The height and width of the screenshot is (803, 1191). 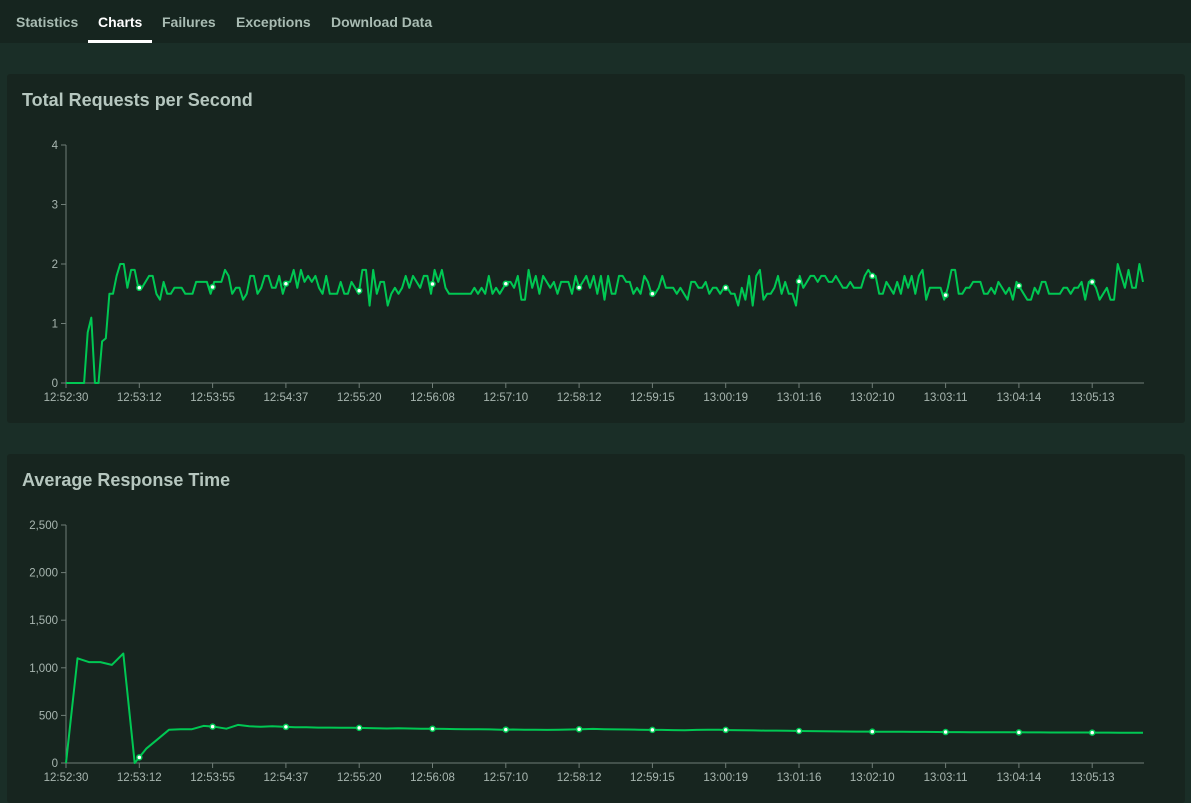 I want to click on tab-failures: Failures, so click(x=189, y=22).